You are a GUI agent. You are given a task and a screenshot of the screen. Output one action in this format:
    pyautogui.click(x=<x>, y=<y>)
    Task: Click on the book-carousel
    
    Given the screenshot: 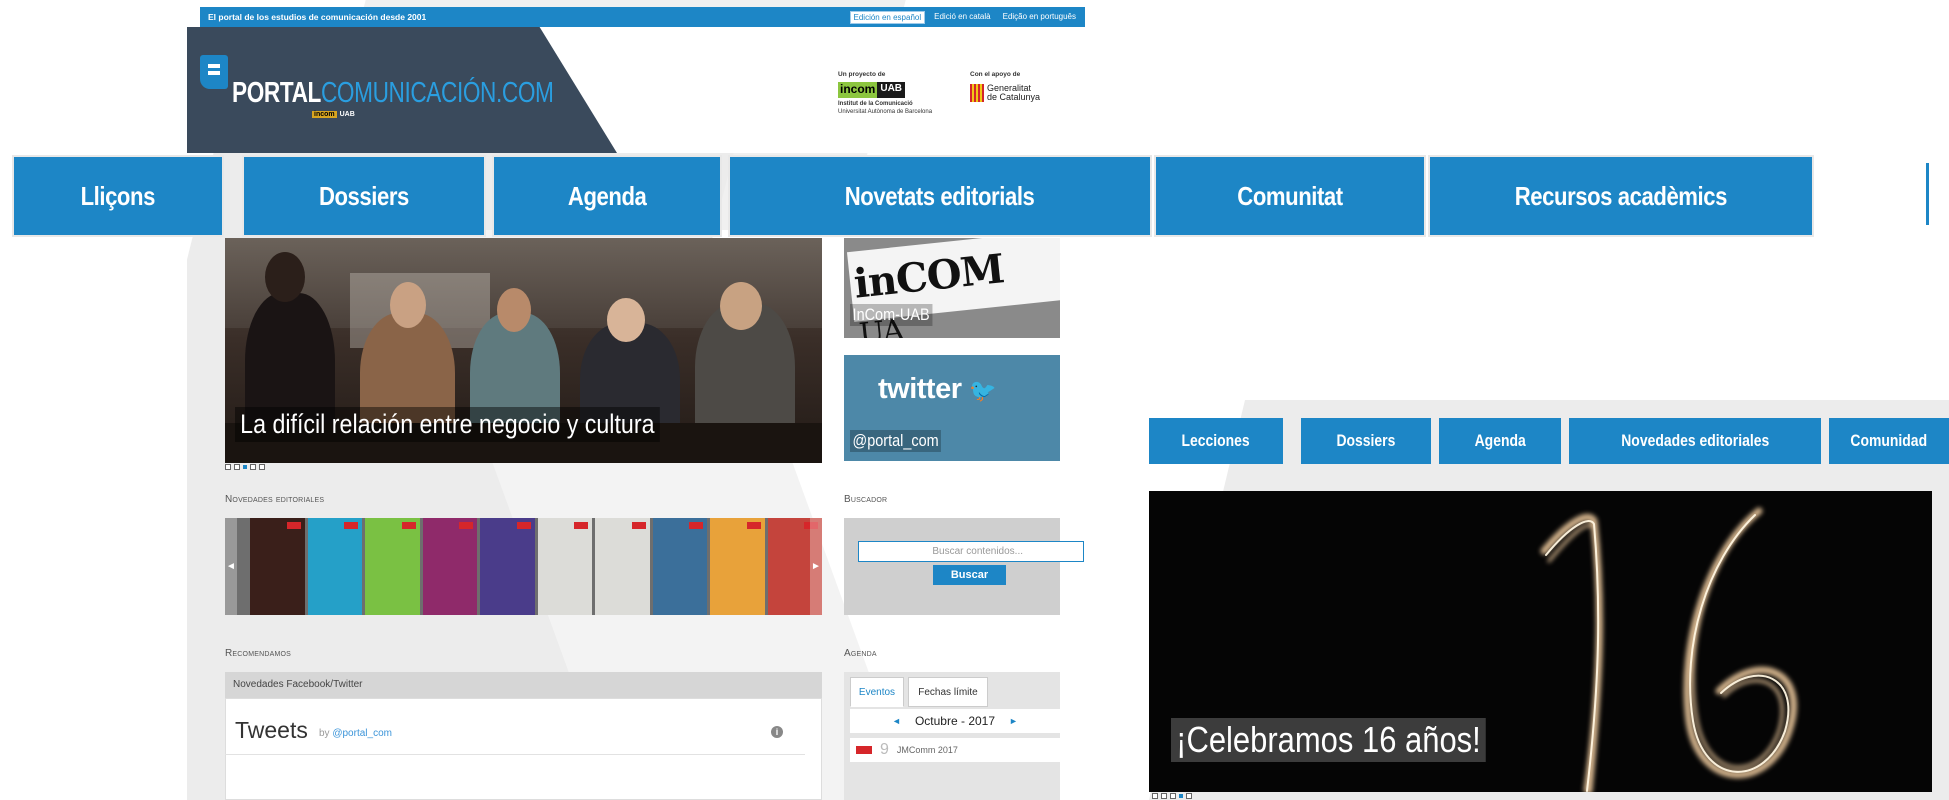 What is the action you would take?
    pyautogui.click(x=523, y=566)
    